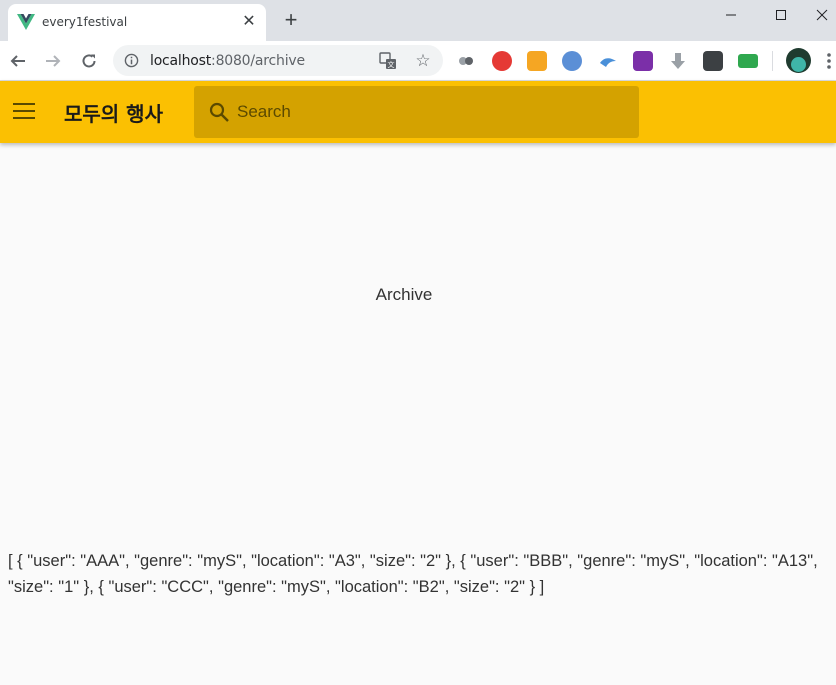 This screenshot has width=836, height=685. I want to click on tab-close-icon: ✕, so click(249, 22).